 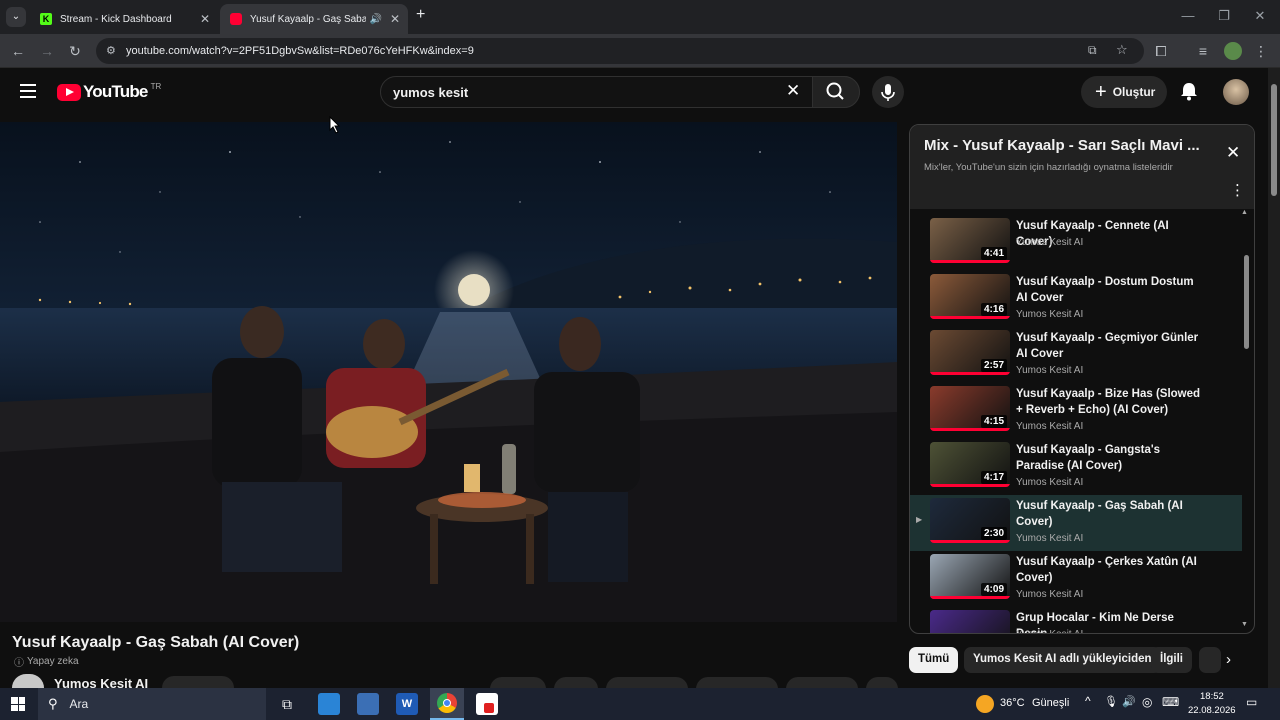 What do you see at coordinates (1049, 631) in the screenshot?
I see `playlist-item-channel: Yumos Kesit AI` at bounding box center [1049, 631].